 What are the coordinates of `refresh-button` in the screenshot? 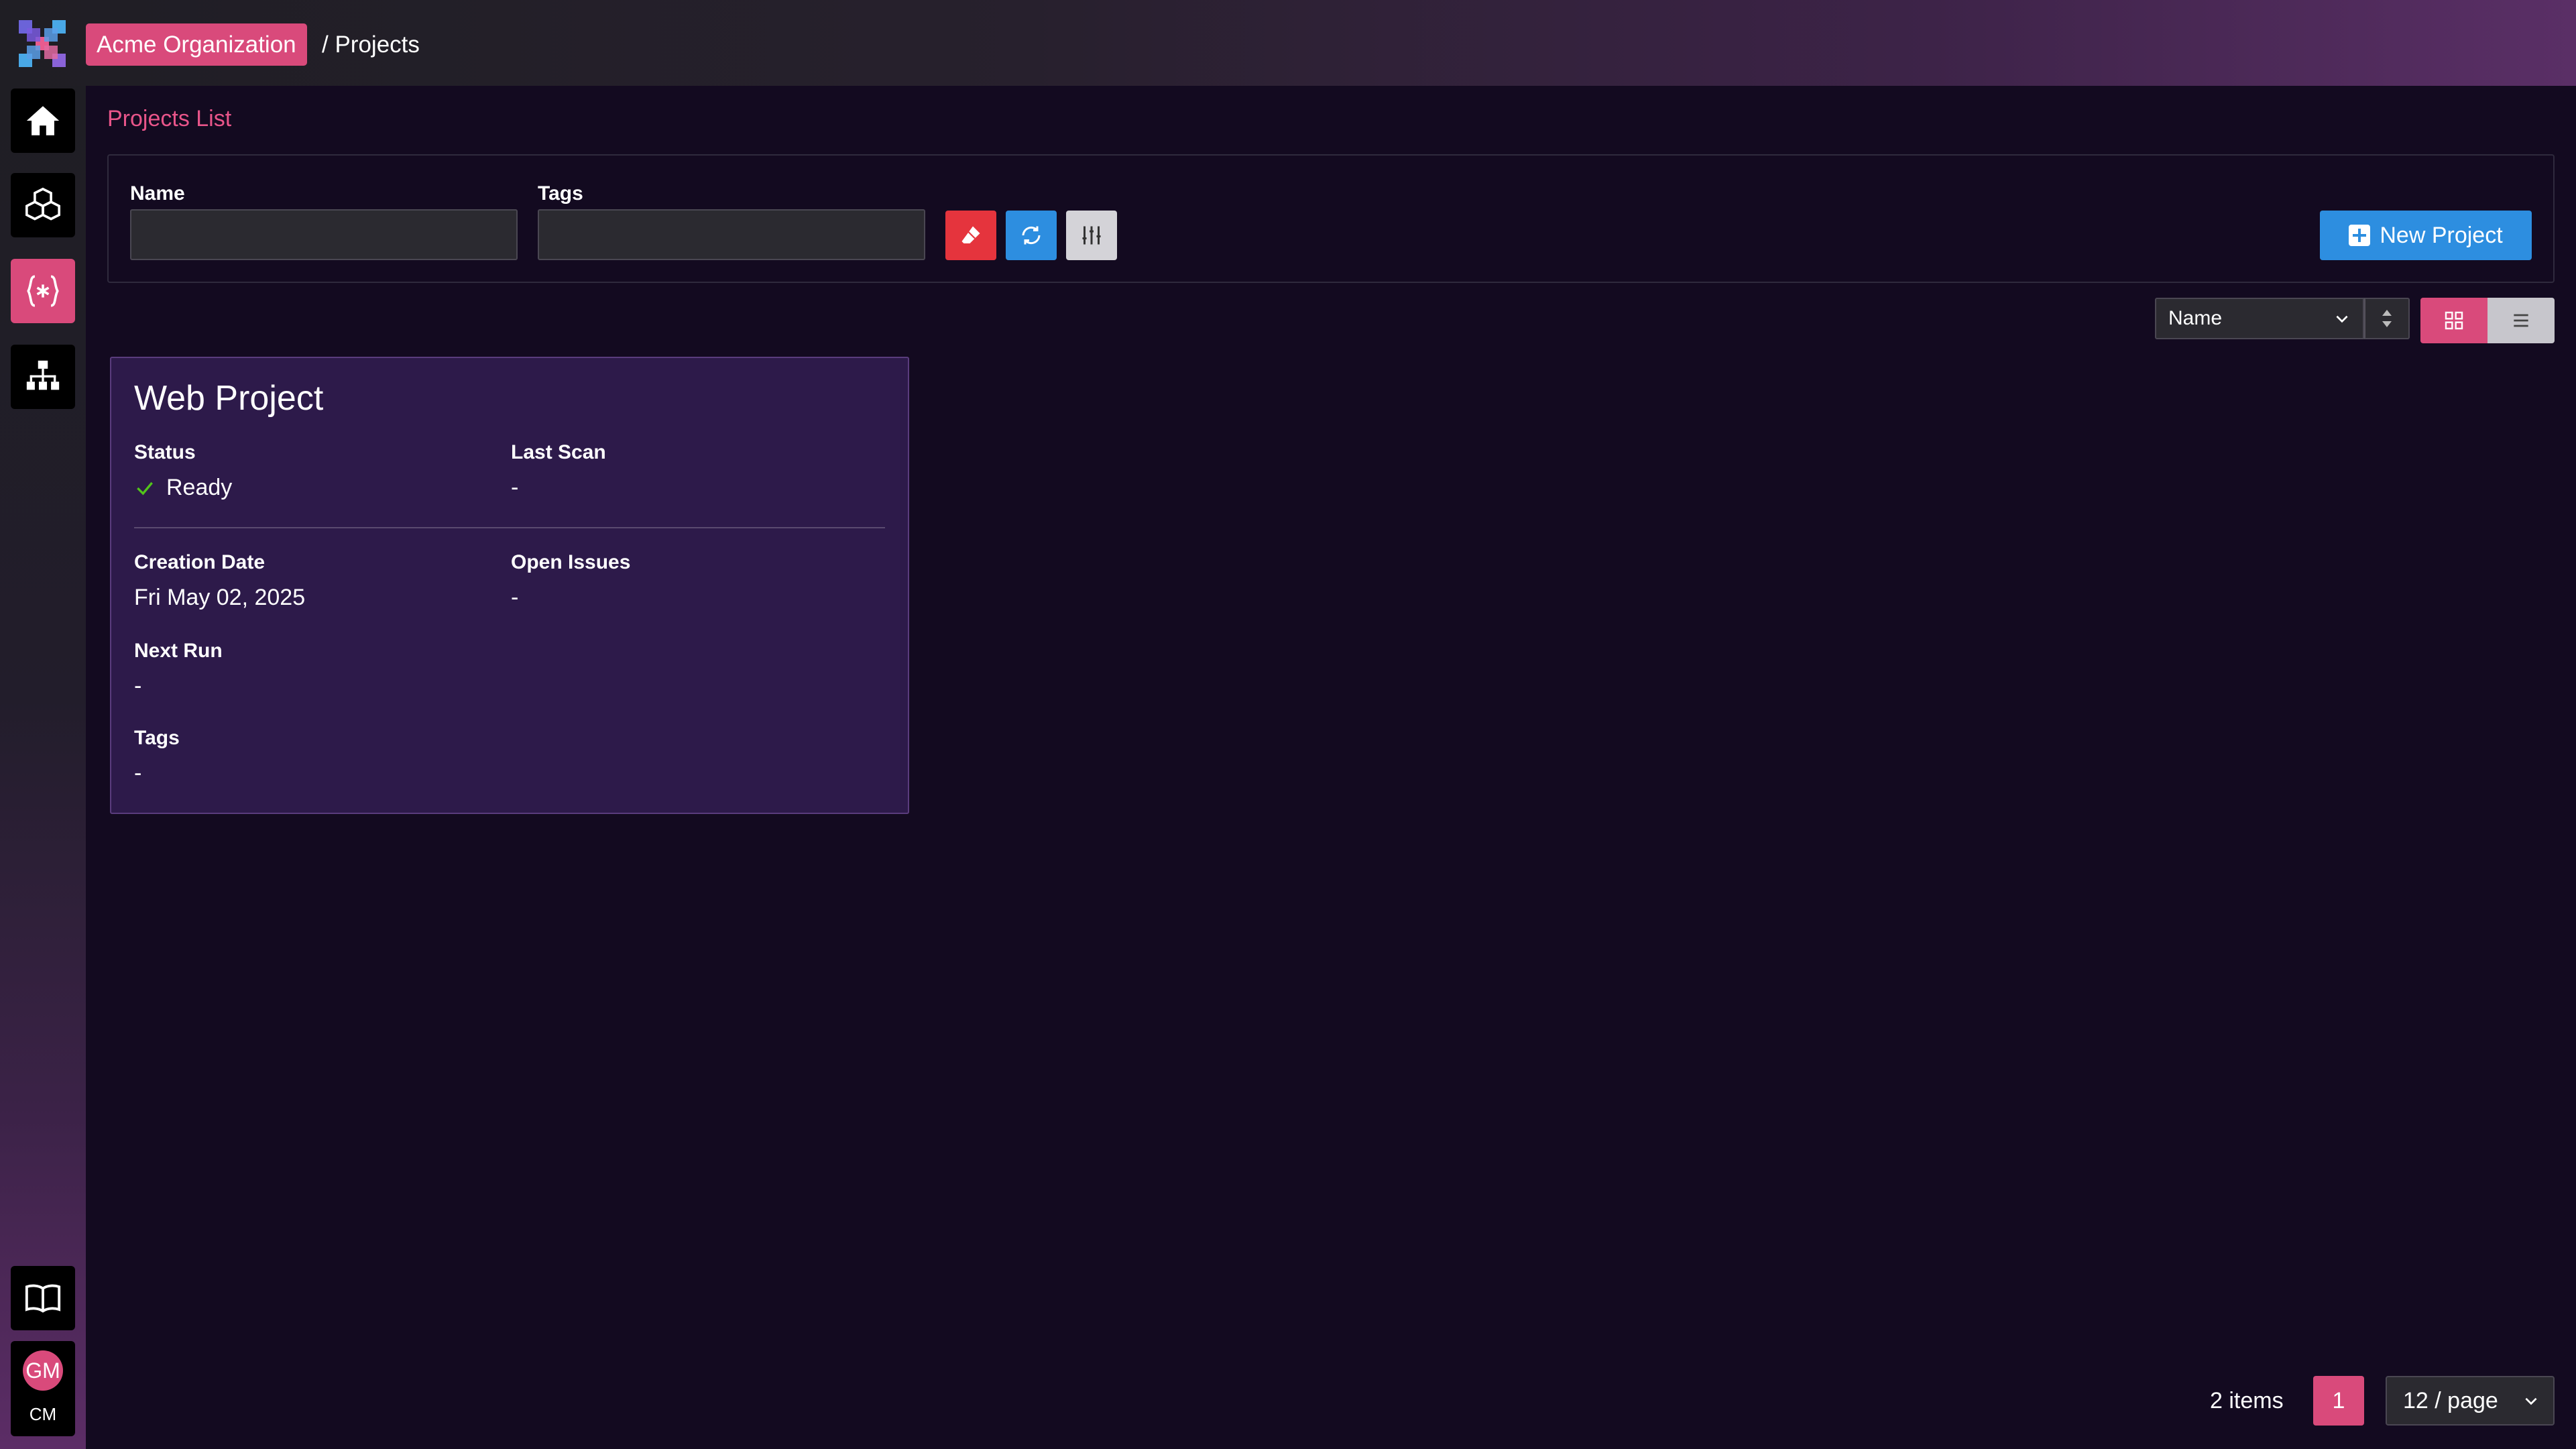 It's located at (1031, 236).